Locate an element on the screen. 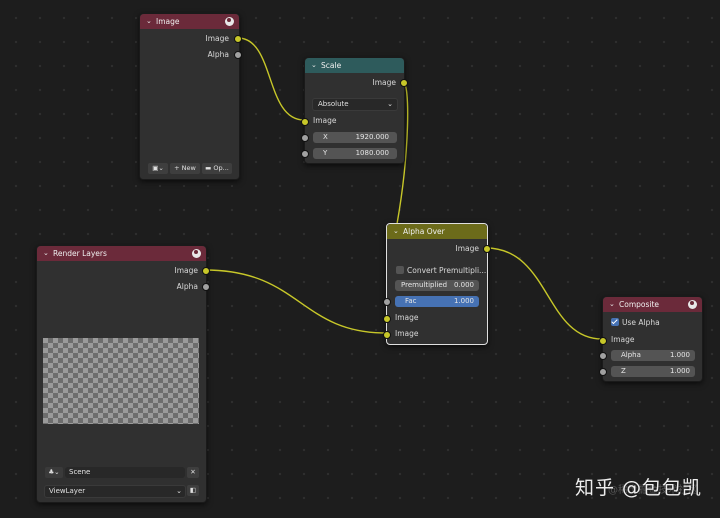  new-image-button: + New is located at coordinates (185, 168).